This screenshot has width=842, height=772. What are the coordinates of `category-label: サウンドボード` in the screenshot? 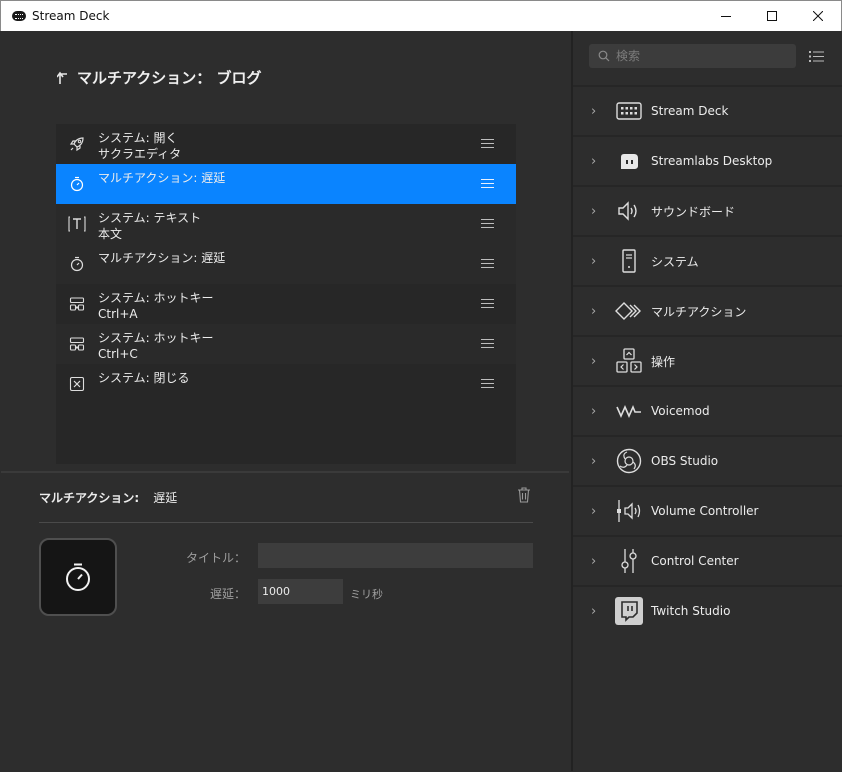 It's located at (693, 211).